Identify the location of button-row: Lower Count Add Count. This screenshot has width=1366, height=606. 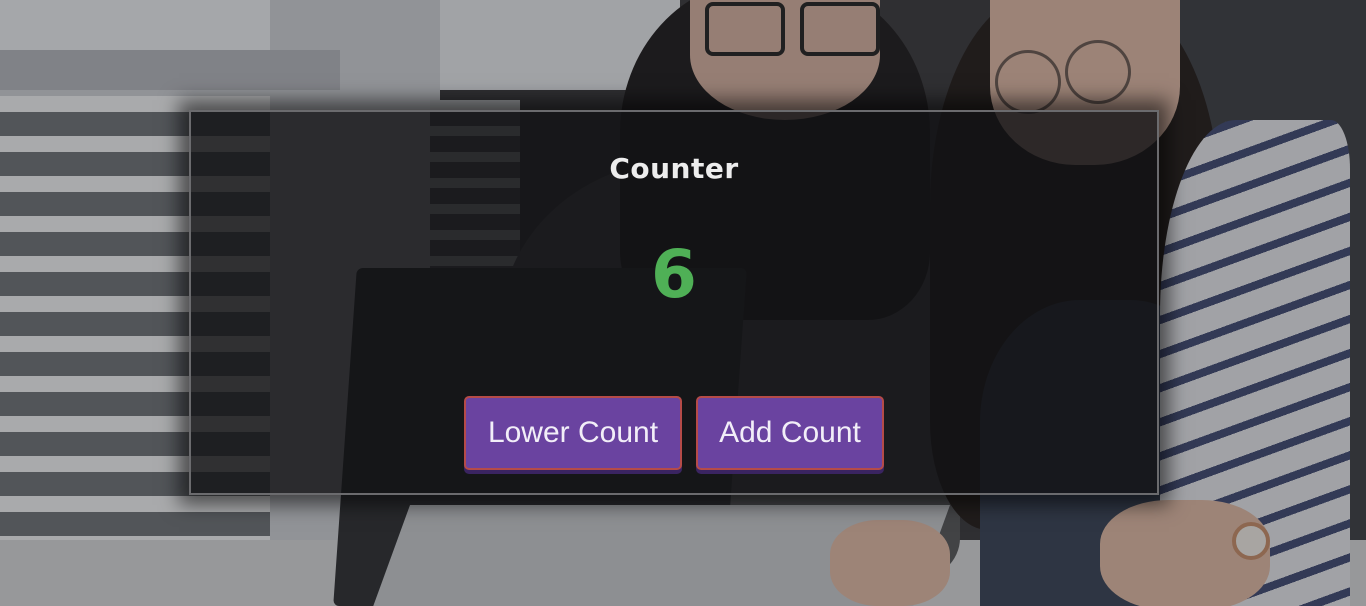
(674, 433).